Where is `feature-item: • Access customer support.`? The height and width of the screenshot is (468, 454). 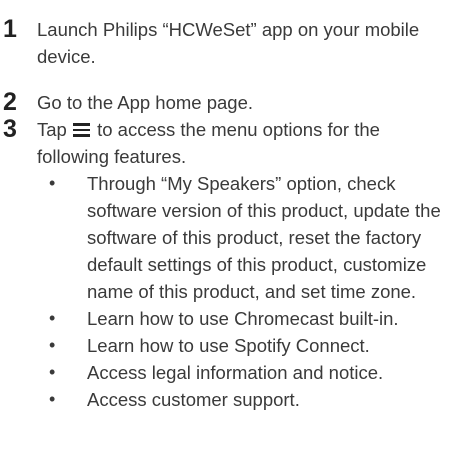 feature-item: • Access customer support. is located at coordinates (249, 399).